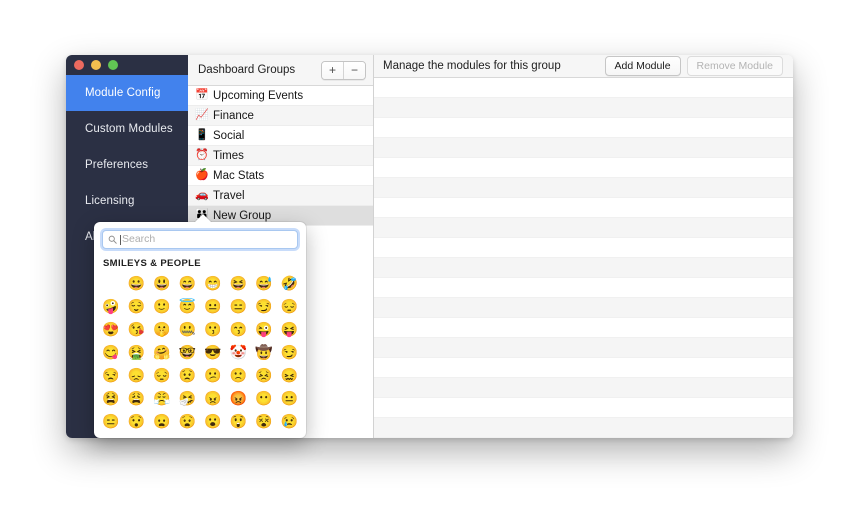  Describe the element at coordinates (162, 421) in the screenshot. I see `emoji-cell: 😦` at that location.